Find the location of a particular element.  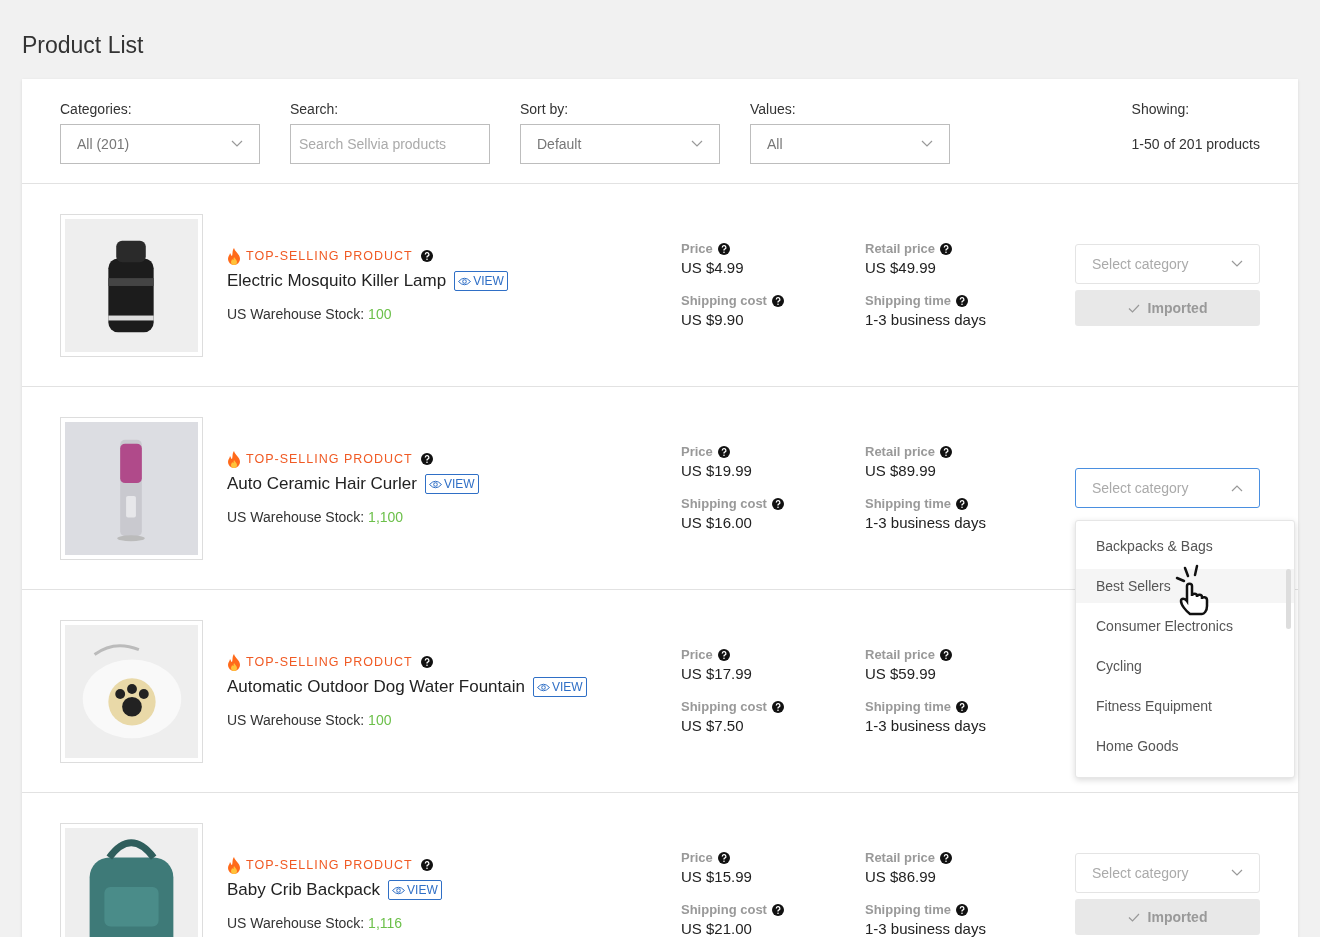

select-field: Default is located at coordinates (620, 144).